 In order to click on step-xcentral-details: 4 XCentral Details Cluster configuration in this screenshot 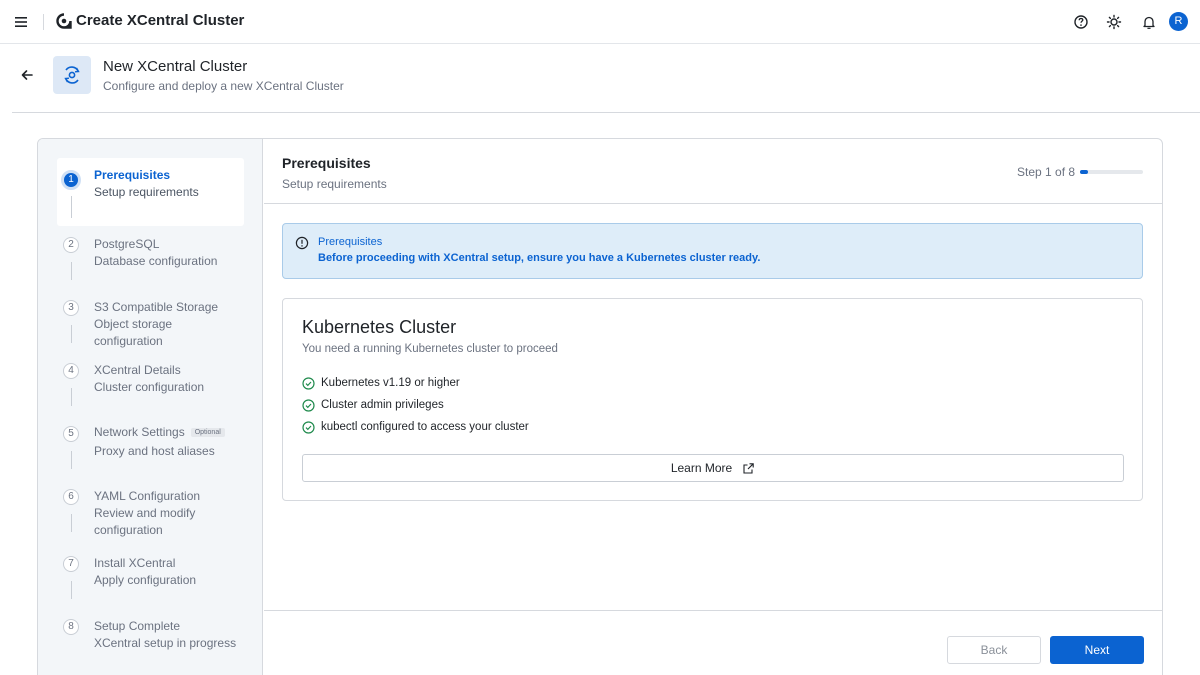, I will do `click(150, 388)`.